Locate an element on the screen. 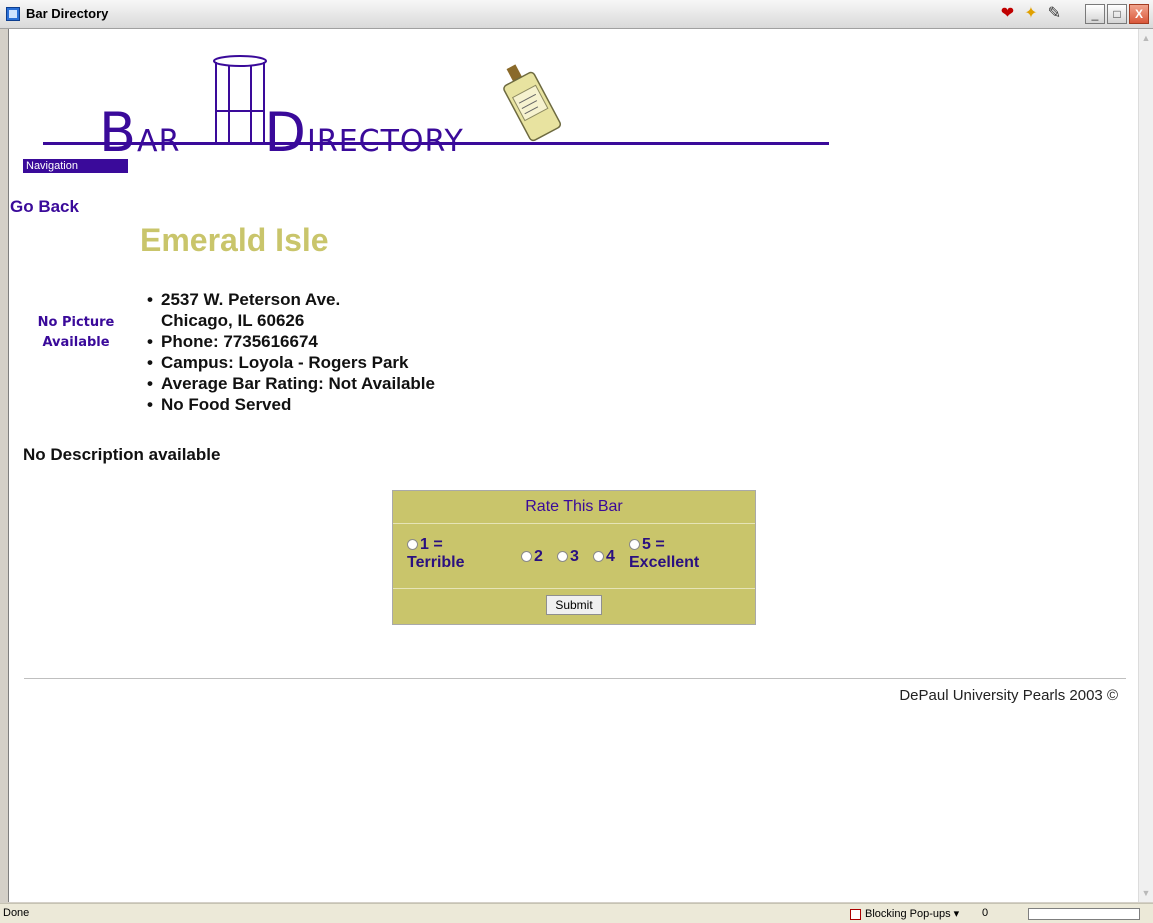 This screenshot has width=1153, height=923. status-text: Done is located at coordinates (16, 913).